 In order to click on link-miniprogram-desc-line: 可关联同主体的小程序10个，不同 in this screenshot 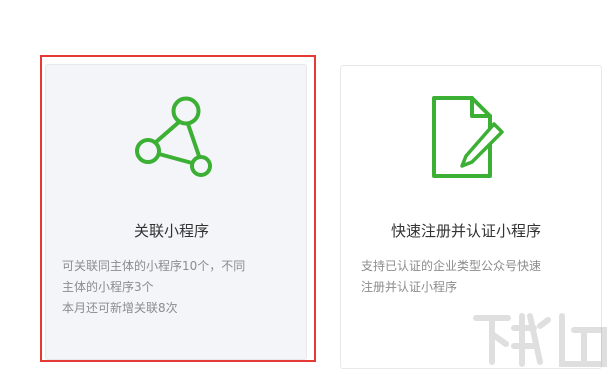, I will do `click(154, 266)`.